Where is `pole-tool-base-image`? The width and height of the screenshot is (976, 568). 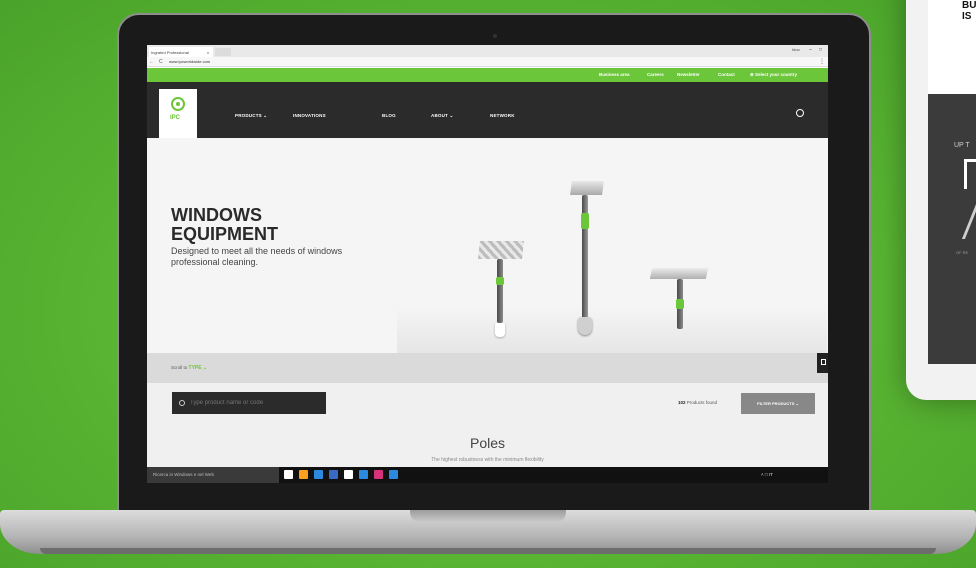
pole-tool-base-image is located at coordinates (585, 326).